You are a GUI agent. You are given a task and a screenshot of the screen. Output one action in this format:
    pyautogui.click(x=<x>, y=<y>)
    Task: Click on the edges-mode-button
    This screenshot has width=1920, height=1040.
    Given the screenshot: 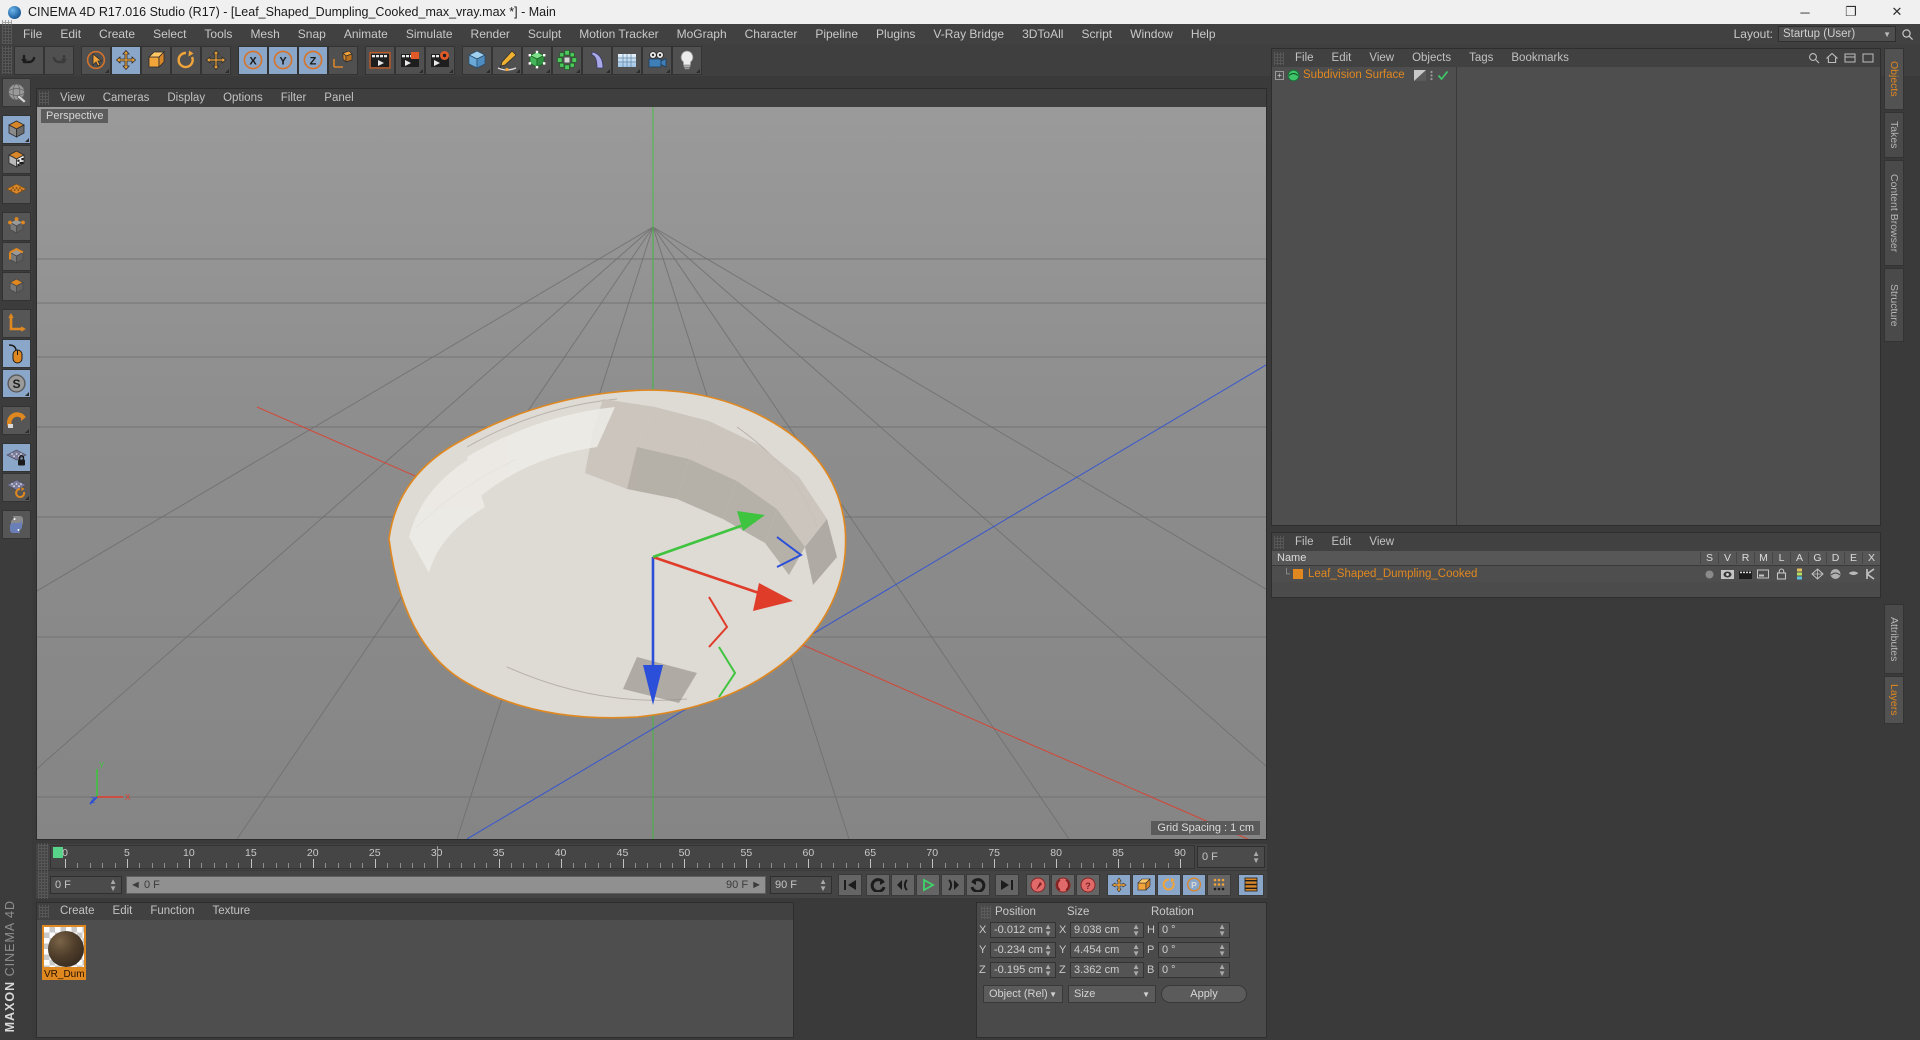 What is the action you would take?
    pyautogui.click(x=16, y=256)
    